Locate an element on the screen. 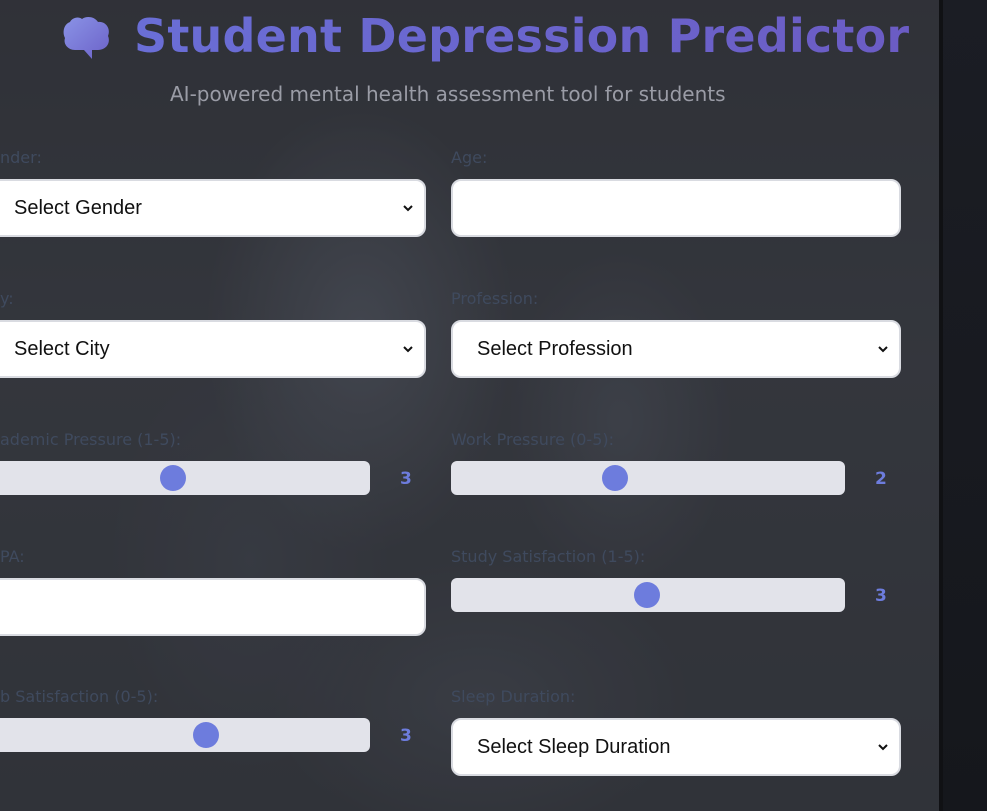  age-input is located at coordinates (676, 208).